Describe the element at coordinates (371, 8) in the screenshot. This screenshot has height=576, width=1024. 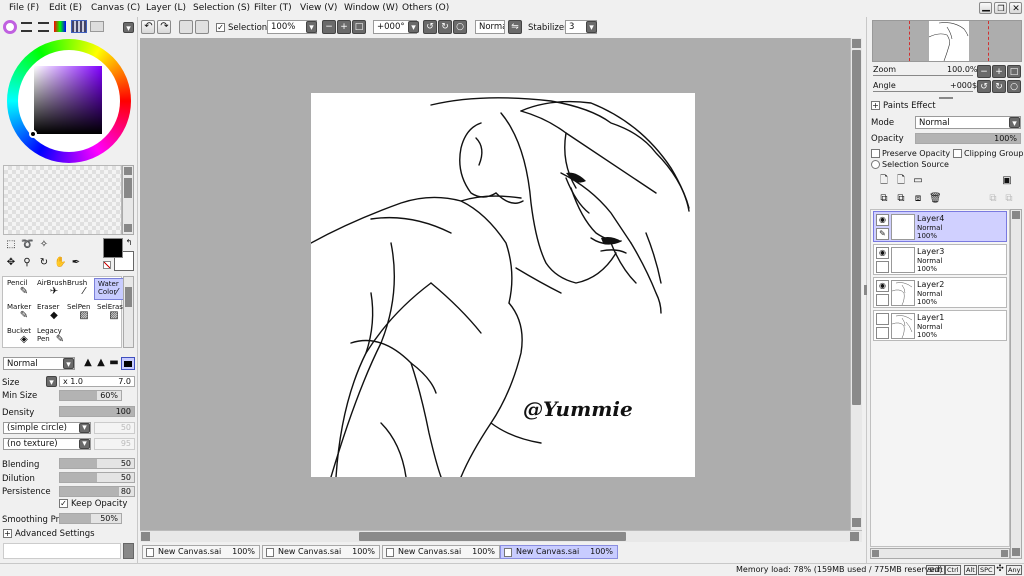
I see `menu-window: Window (W)` at that location.